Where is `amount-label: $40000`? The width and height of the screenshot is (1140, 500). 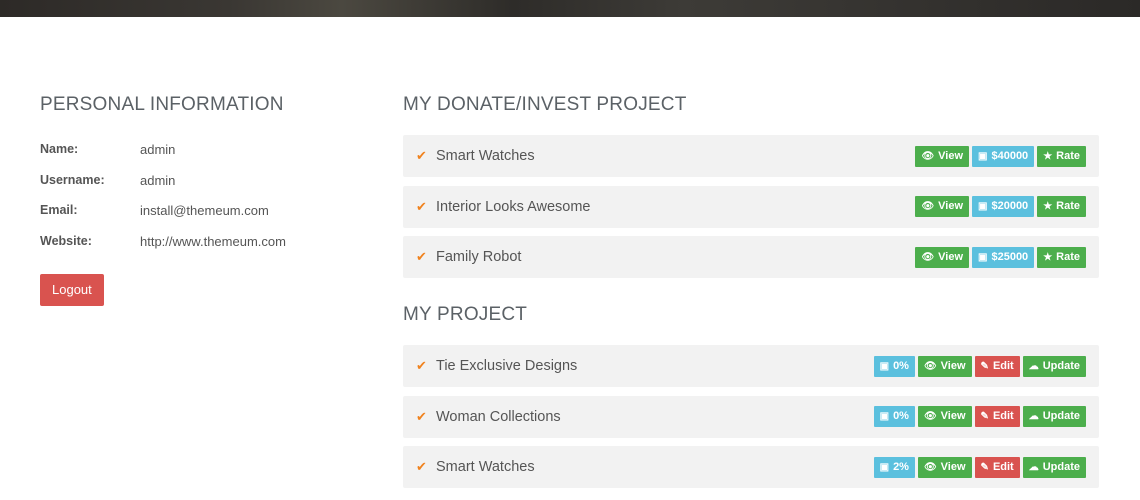
amount-label: $40000 is located at coordinates (1010, 155).